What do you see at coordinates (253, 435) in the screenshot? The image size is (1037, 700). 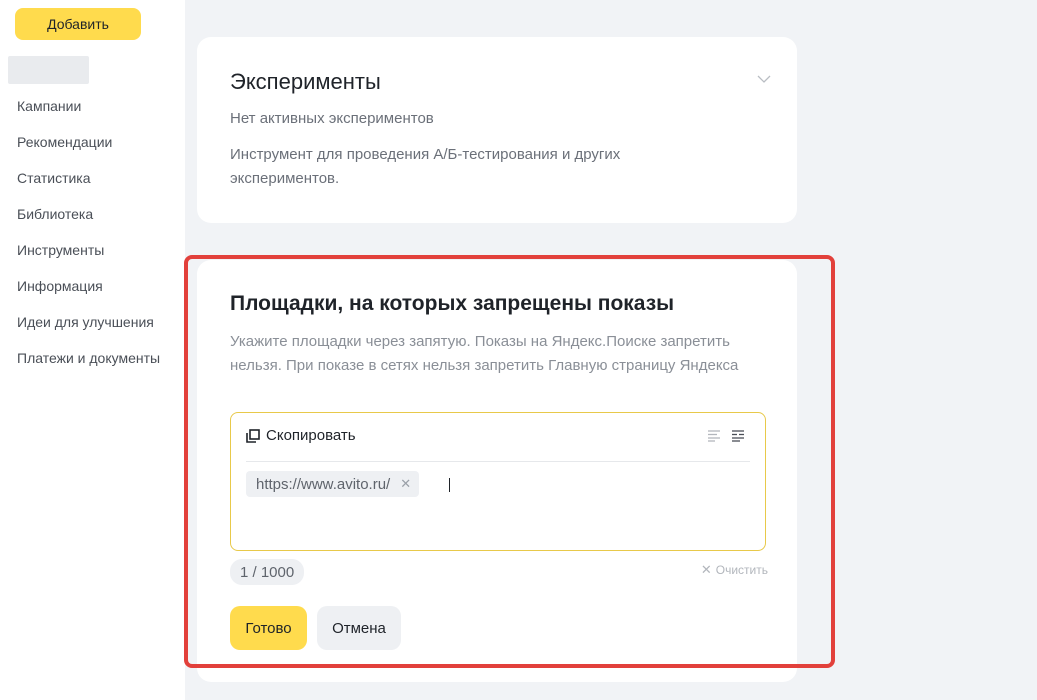 I see `copy-icon` at bounding box center [253, 435].